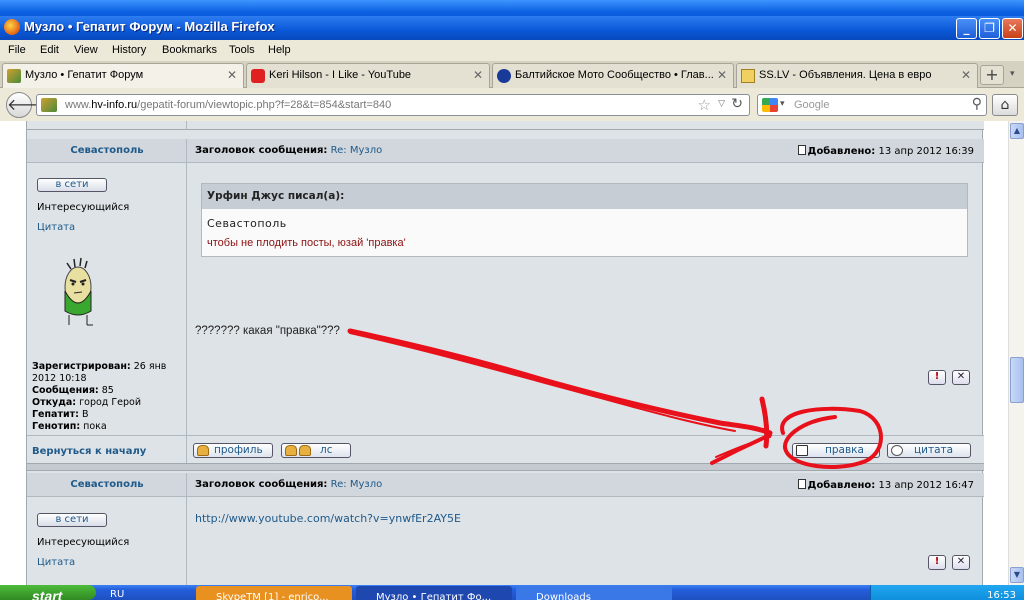  I want to click on start-button: start, so click(48, 592).